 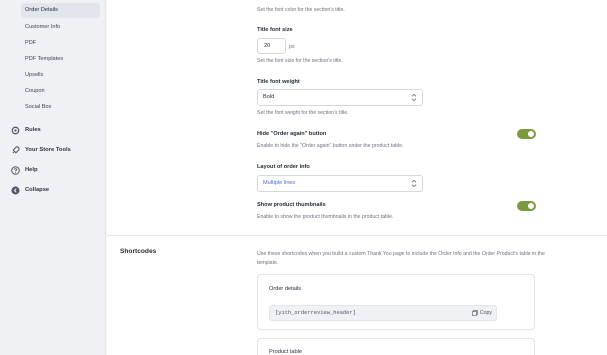 I want to click on thumbnails-toggle, so click(x=526, y=206).